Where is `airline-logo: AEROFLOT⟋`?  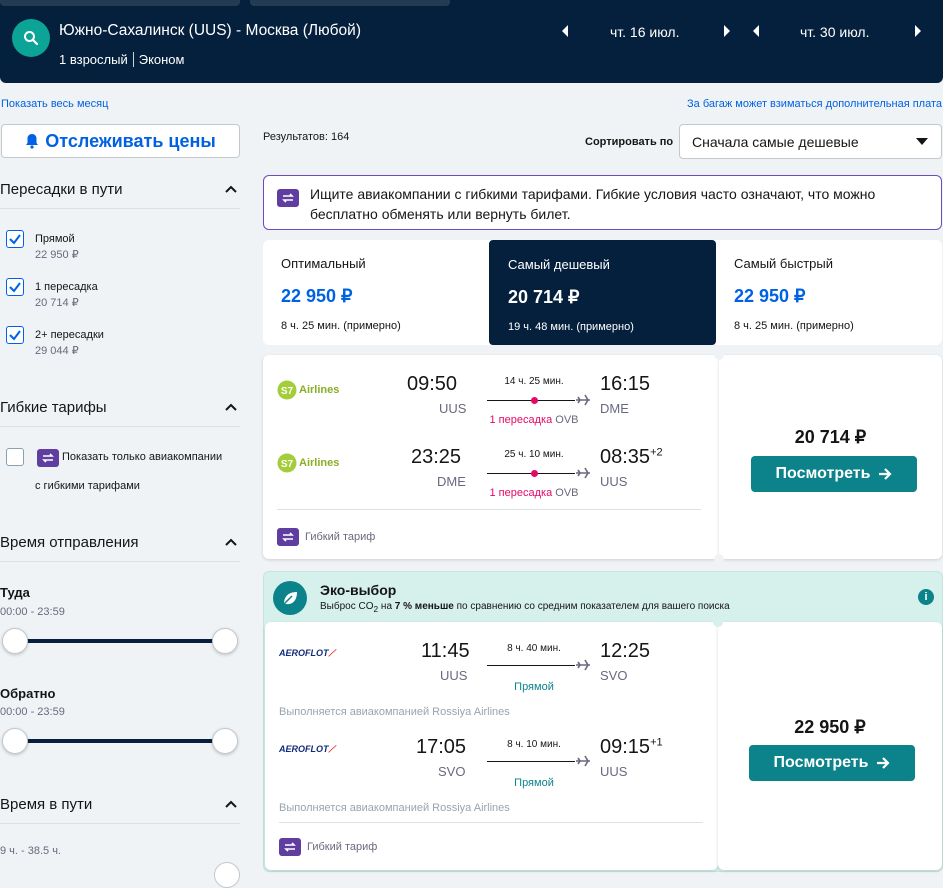
airline-logo: AEROFLOT⟋ is located at coordinates (307, 653).